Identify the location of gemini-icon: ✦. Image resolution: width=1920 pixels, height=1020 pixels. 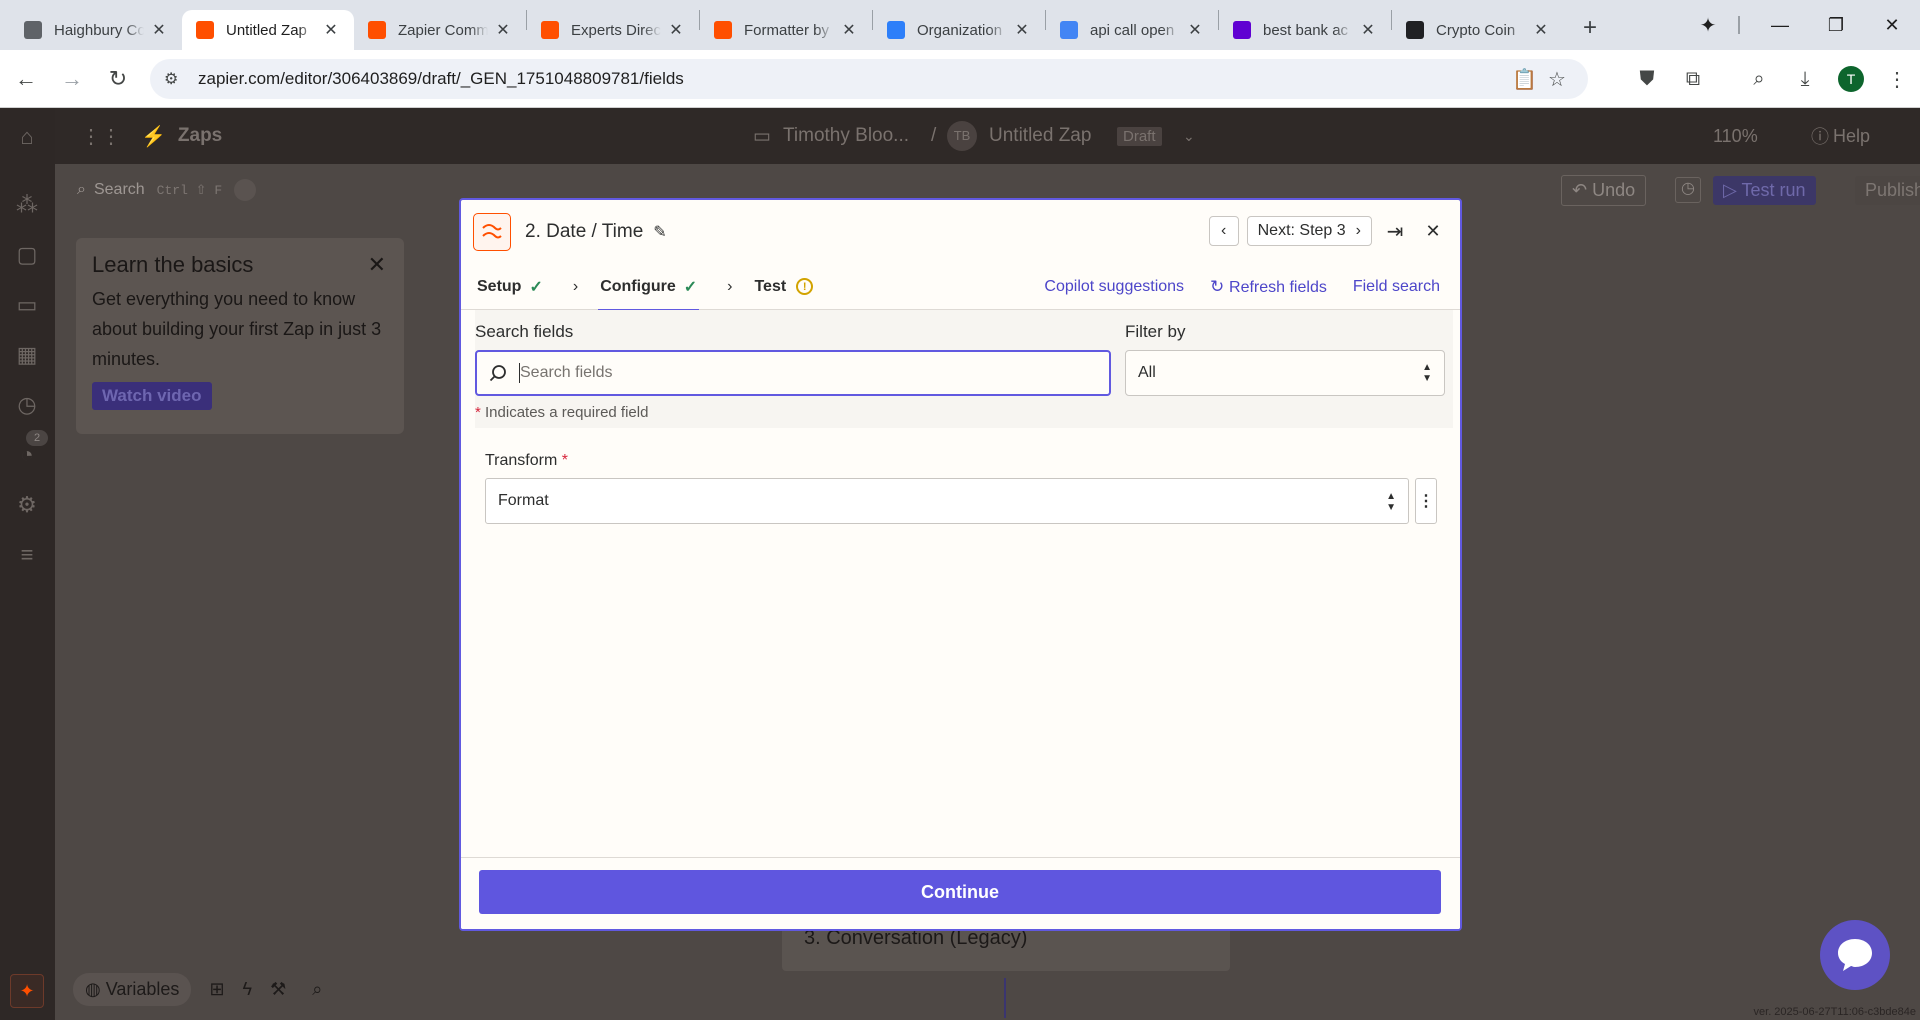
(1708, 25).